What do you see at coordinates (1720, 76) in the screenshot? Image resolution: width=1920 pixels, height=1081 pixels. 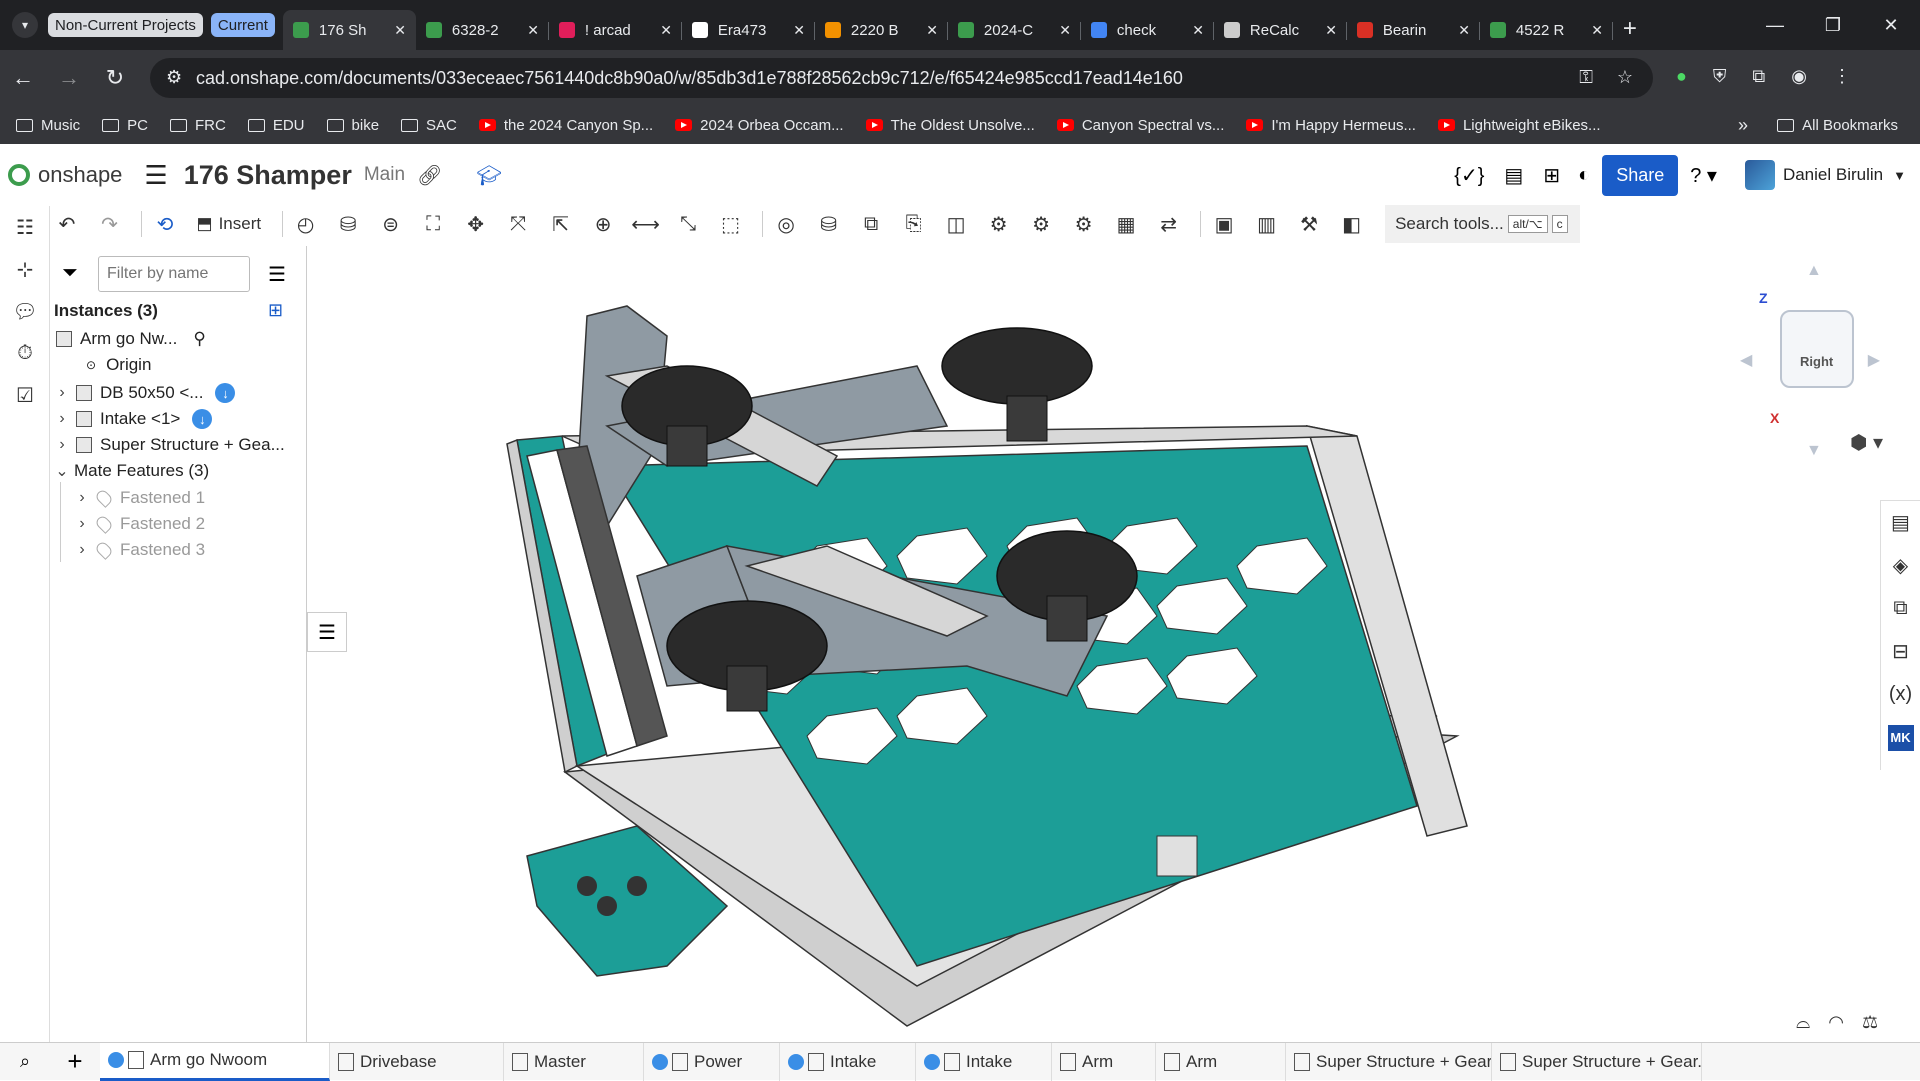 I see `ublock-icon: ⛨` at bounding box center [1720, 76].